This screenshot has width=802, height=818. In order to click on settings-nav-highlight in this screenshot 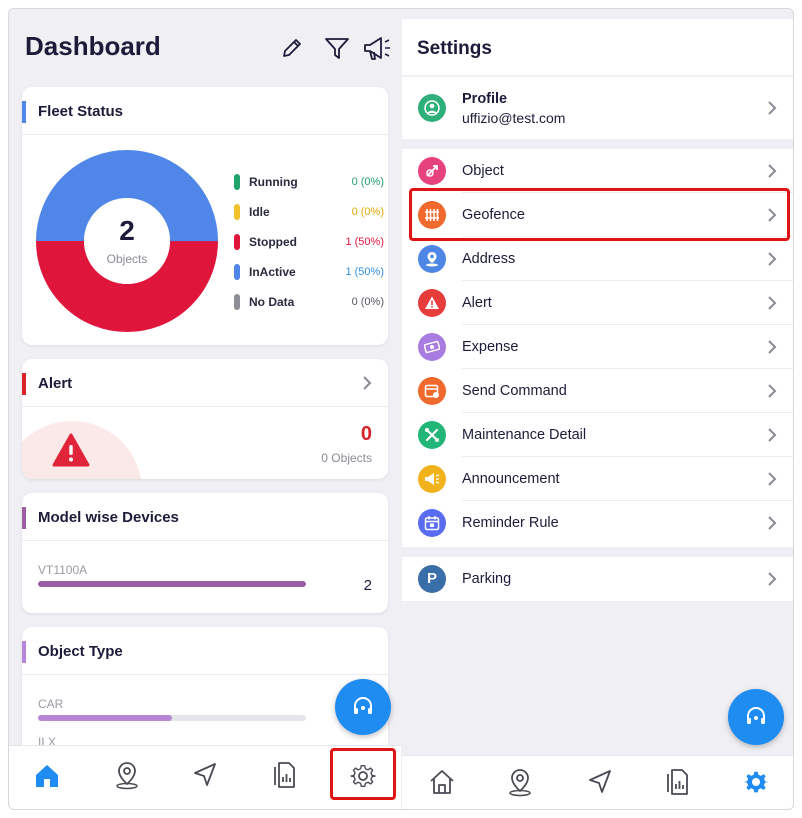, I will do `click(363, 774)`.